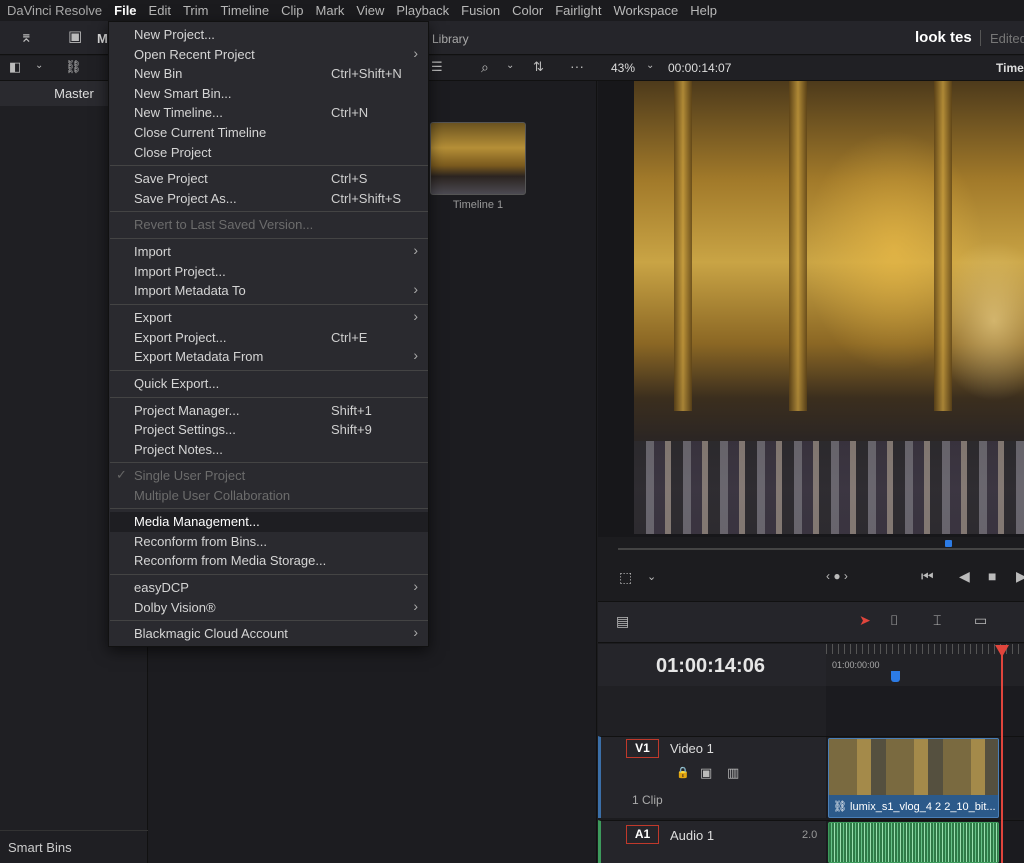 Image resolution: width=1024 pixels, height=863 pixels. I want to click on menu-item-easydcp: easyDCP ›, so click(269, 588).